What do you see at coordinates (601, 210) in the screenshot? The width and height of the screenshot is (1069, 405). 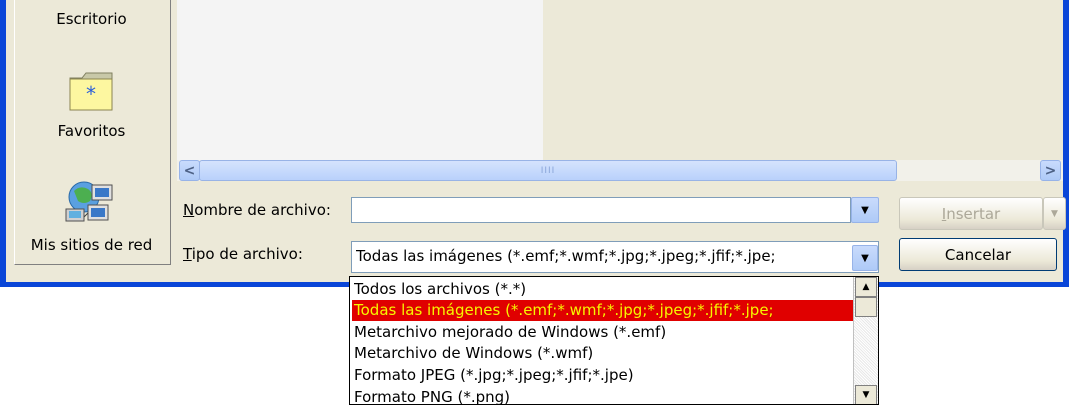 I see `filename-input` at bounding box center [601, 210].